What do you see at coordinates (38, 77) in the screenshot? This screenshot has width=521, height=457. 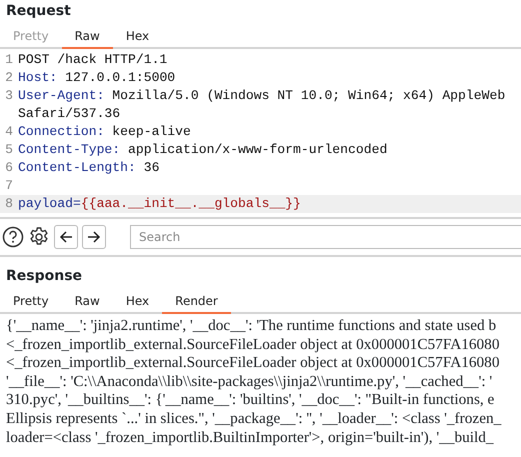 I see `header-name: Host:` at bounding box center [38, 77].